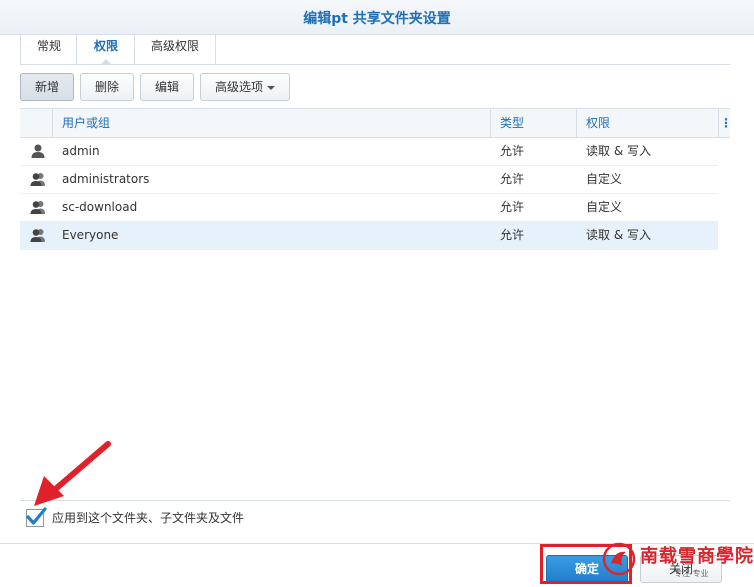 The image size is (754, 587). What do you see at coordinates (106, 179) in the screenshot?
I see `row-name: administrators` at bounding box center [106, 179].